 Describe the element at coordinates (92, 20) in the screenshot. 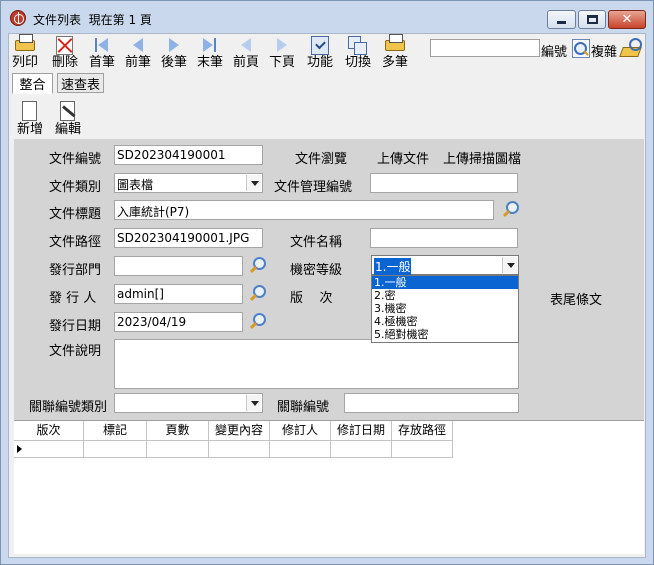

I see `window-title: 文件列表 現在第 1 頁` at that location.